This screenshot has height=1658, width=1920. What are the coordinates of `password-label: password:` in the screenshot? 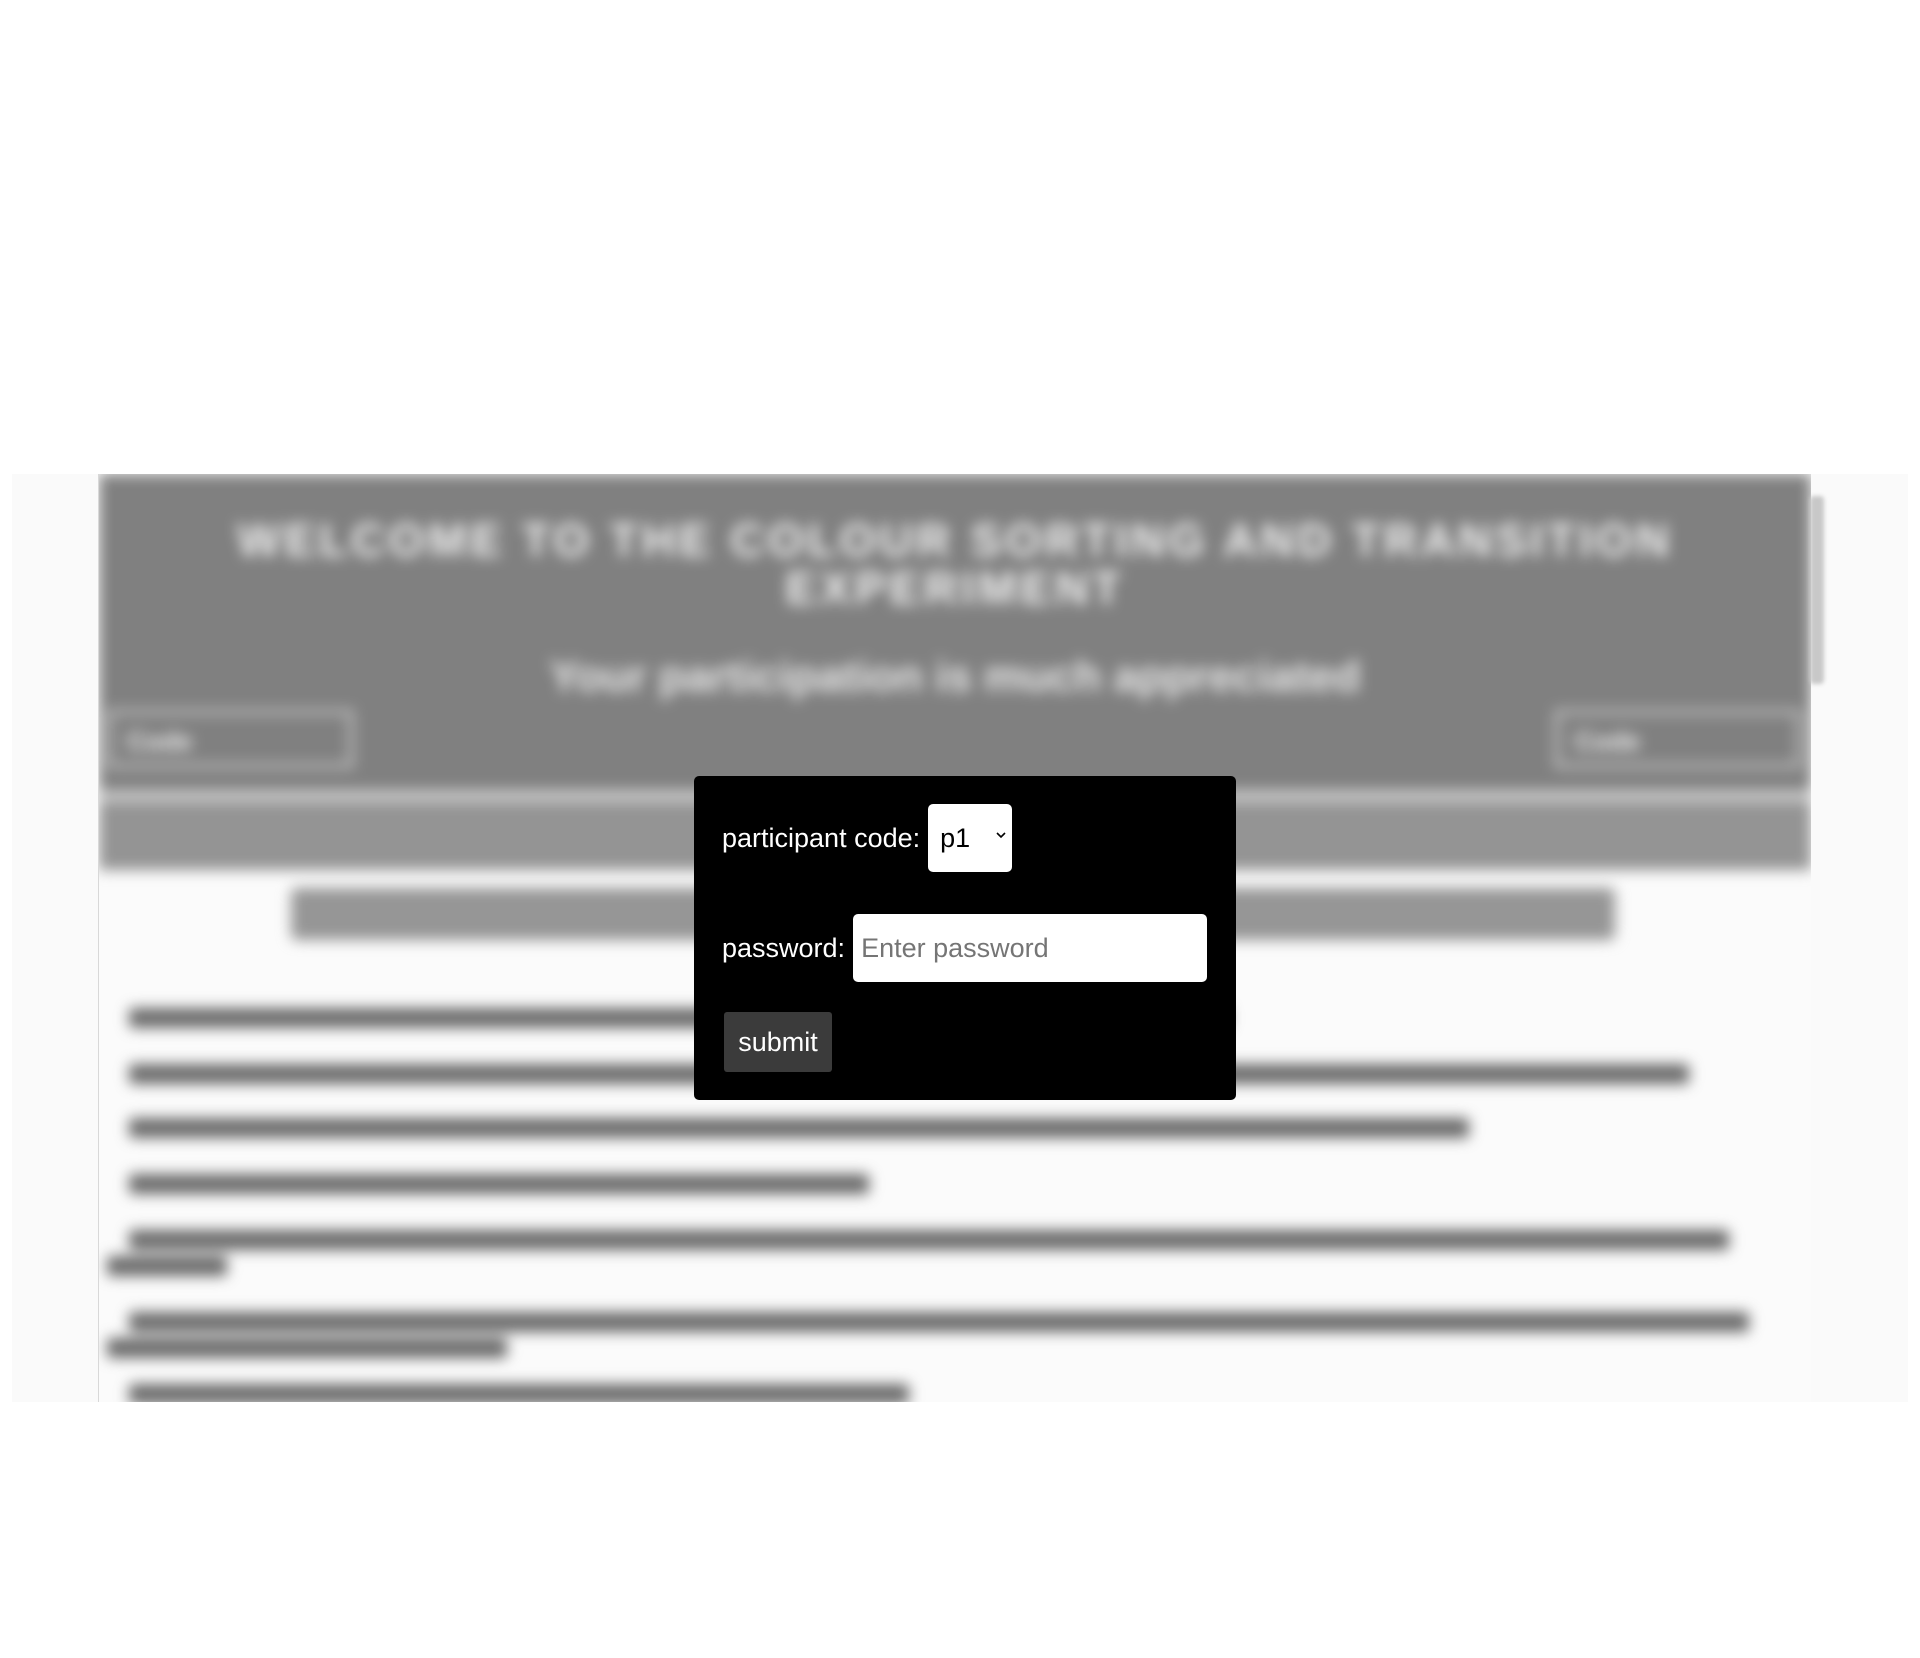 It's located at (784, 947).